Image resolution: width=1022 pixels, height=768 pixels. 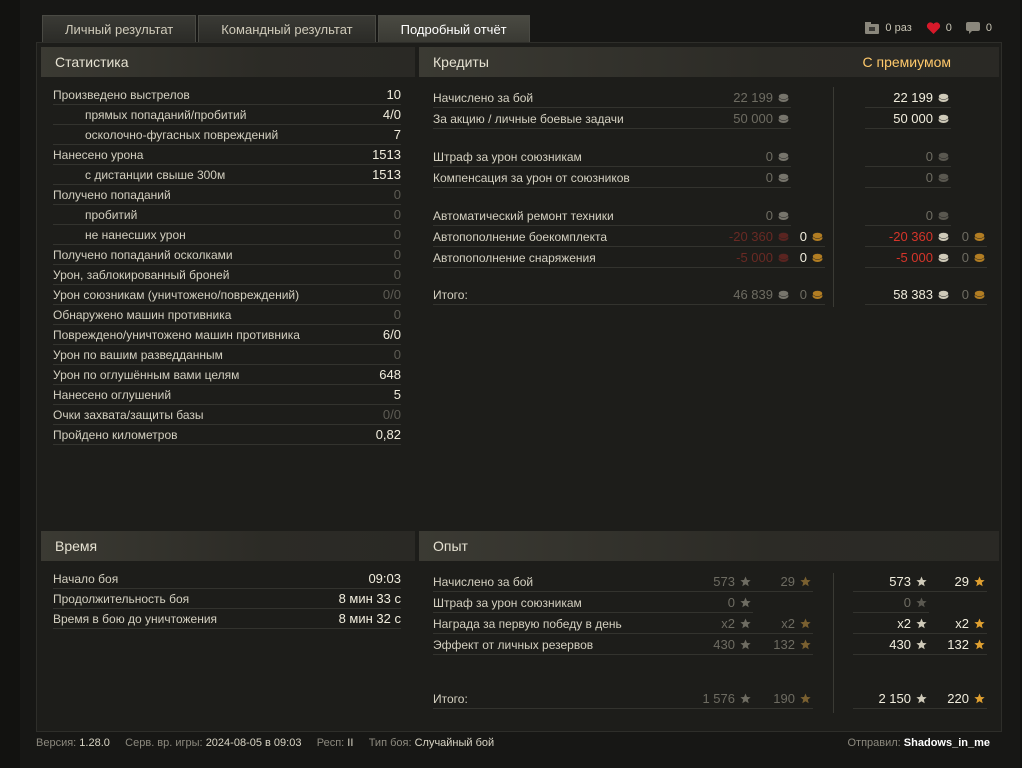 I want to click on tab-personal: Личный результат, so click(x=119, y=28).